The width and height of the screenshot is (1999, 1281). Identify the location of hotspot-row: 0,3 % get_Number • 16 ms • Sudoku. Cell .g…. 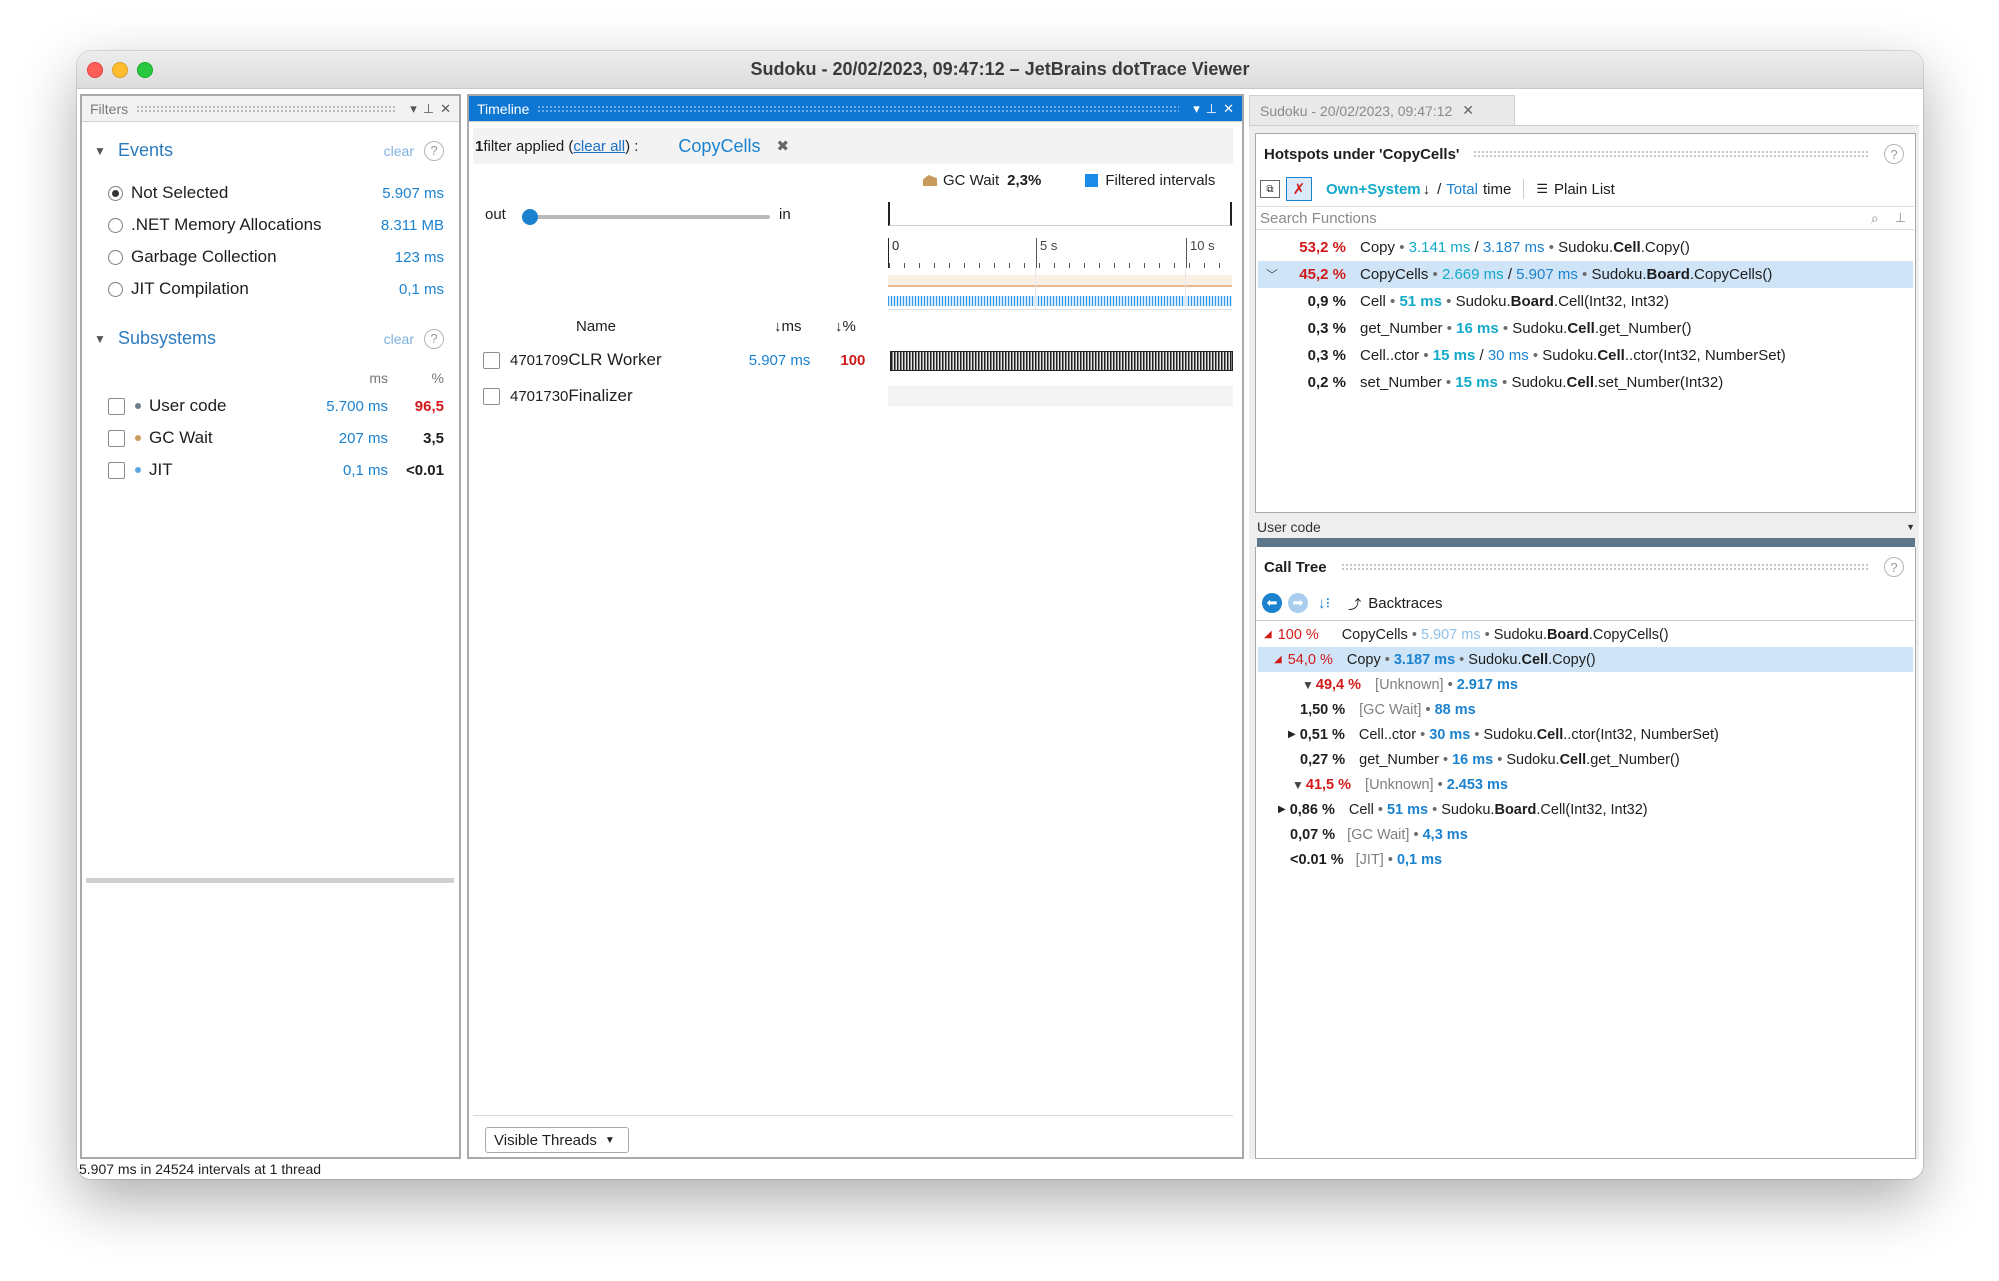
(1585, 328).